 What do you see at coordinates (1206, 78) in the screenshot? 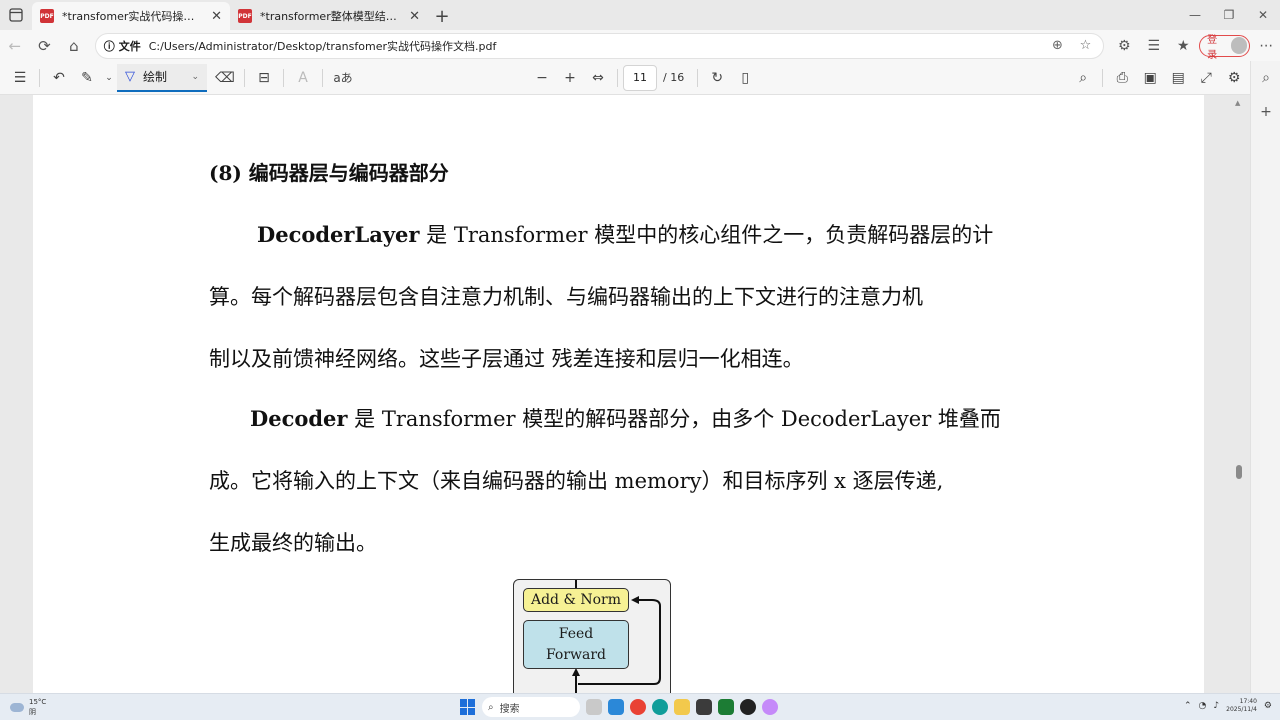
I see `fullscreen-icon: ⤢` at bounding box center [1206, 78].